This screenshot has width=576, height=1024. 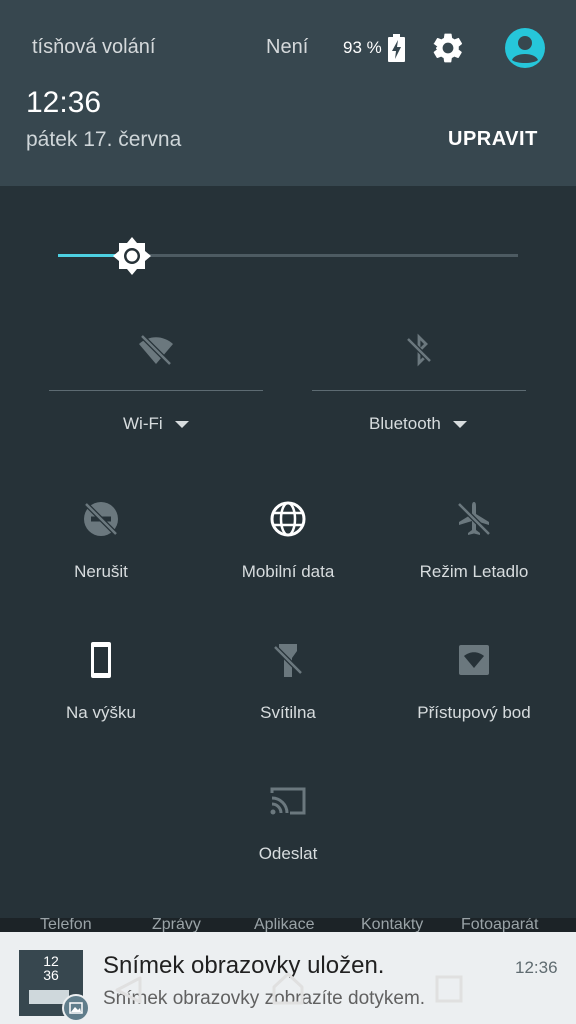 I want to click on home-icon, so click(x=288, y=988).